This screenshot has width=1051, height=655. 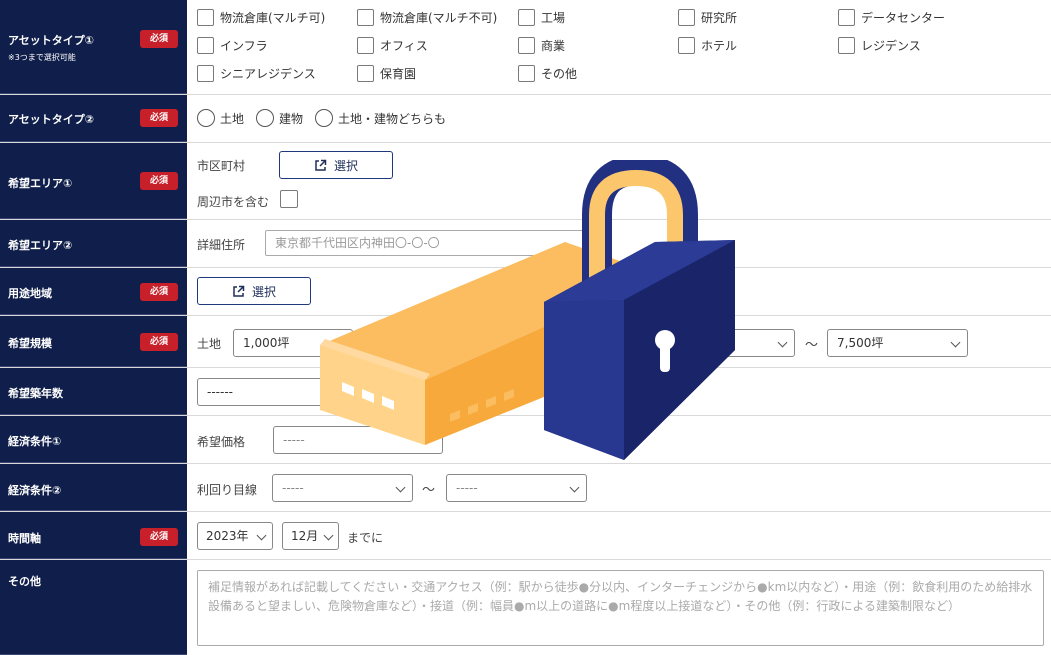 I want to click on row-area-1: 希望エリア① 必須 市区町村 選択 周辺市を含む, so click(x=525, y=181).